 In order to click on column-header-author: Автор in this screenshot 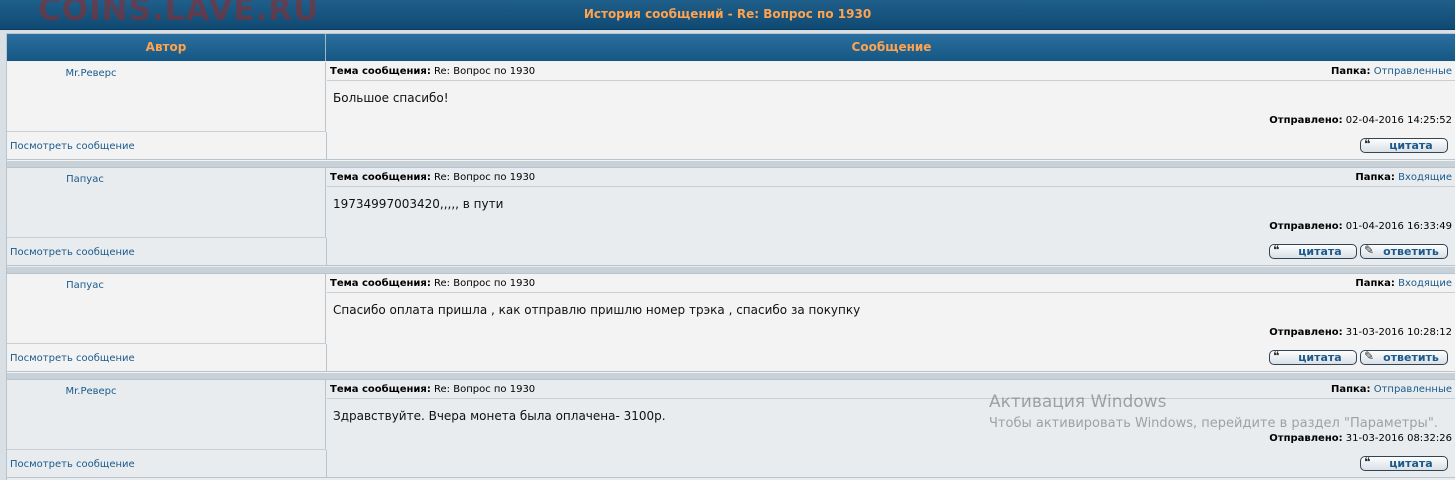, I will do `click(166, 47)`.